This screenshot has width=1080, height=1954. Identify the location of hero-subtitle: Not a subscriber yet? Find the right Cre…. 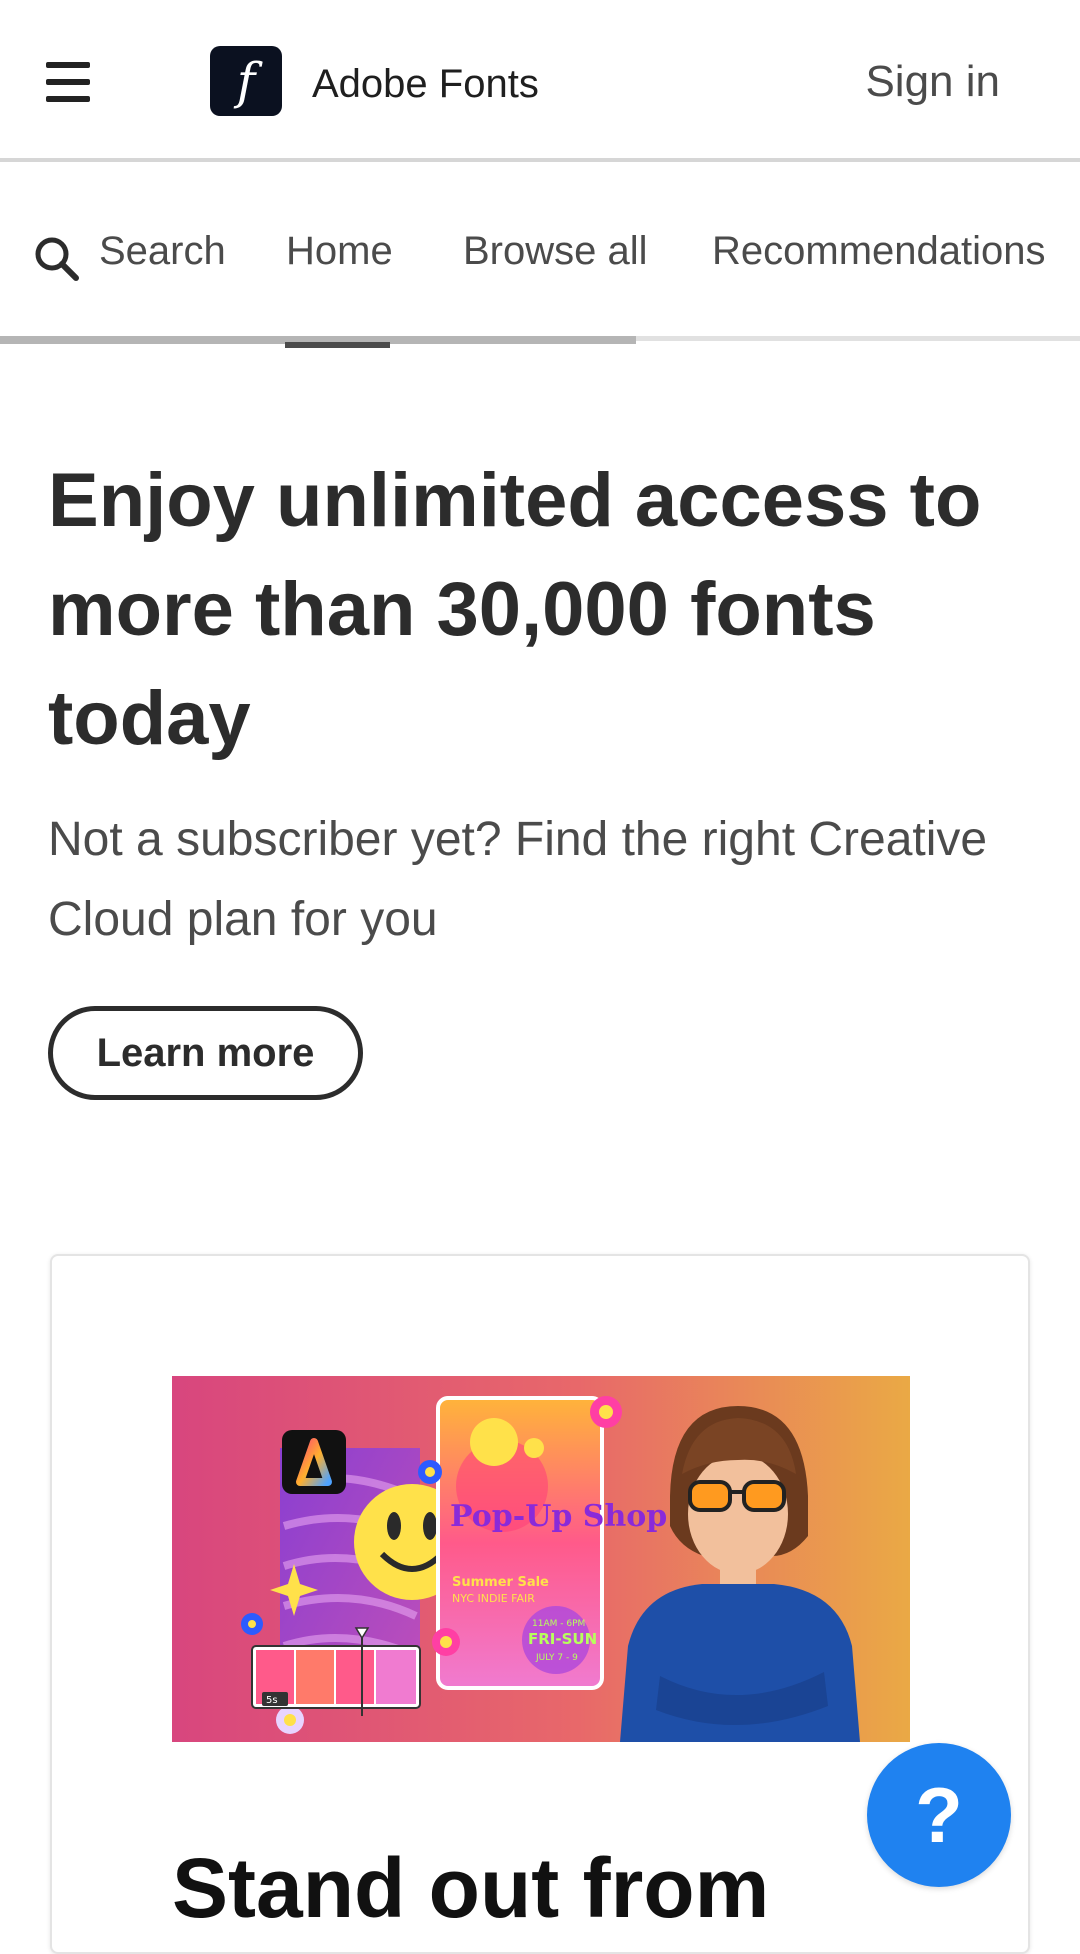
(518, 879).